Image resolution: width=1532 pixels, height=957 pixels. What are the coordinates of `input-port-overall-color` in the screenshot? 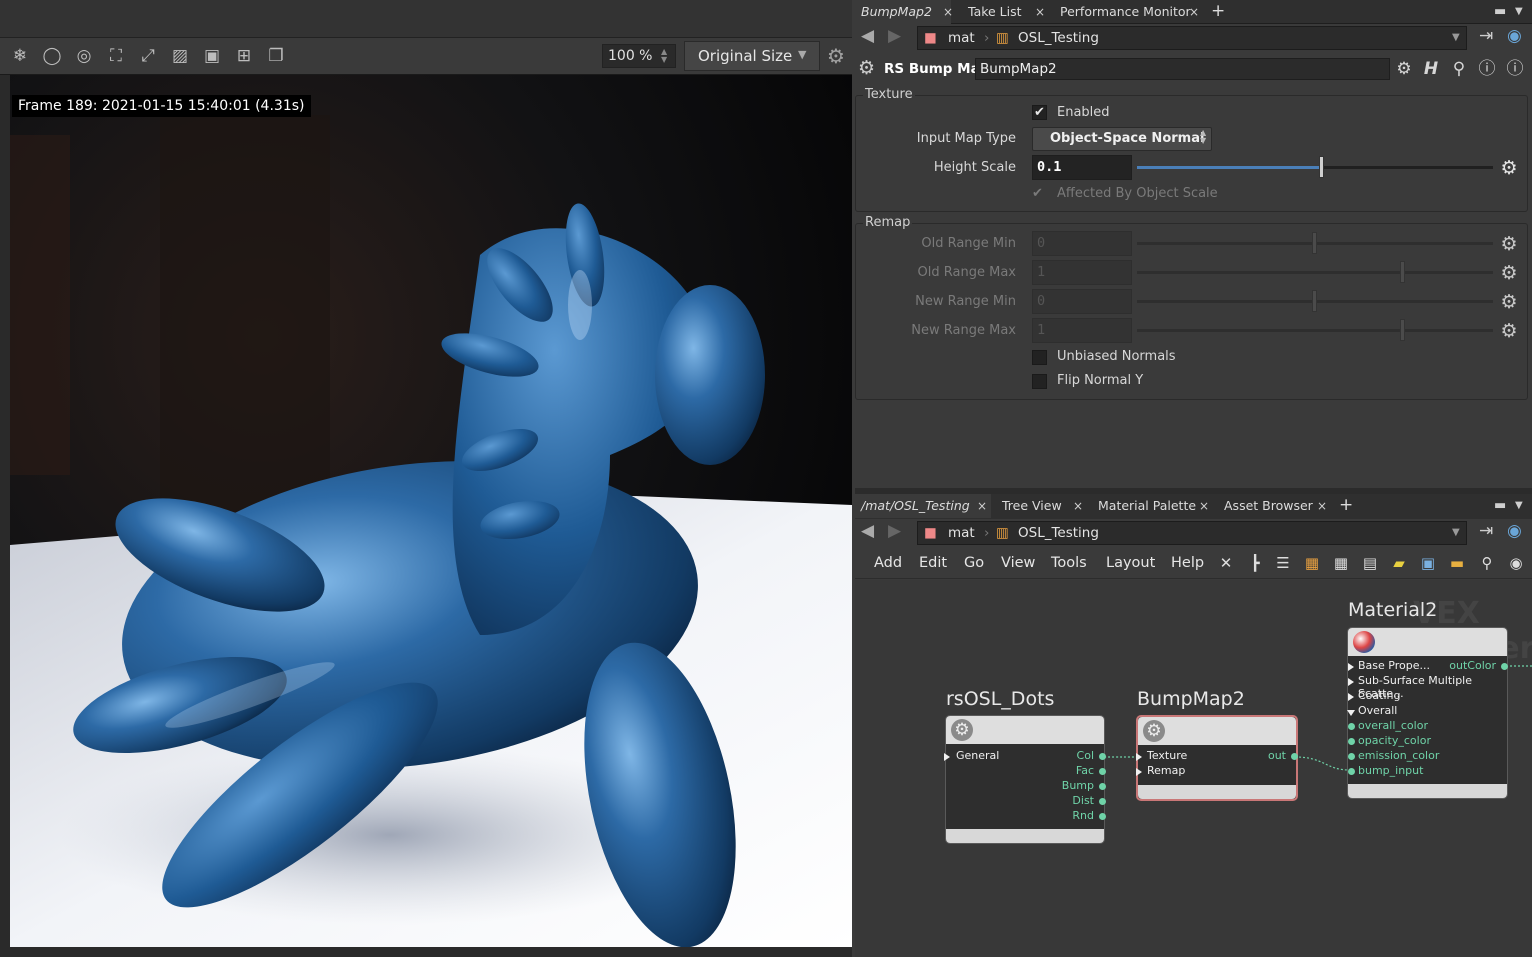 It's located at (1351, 726).